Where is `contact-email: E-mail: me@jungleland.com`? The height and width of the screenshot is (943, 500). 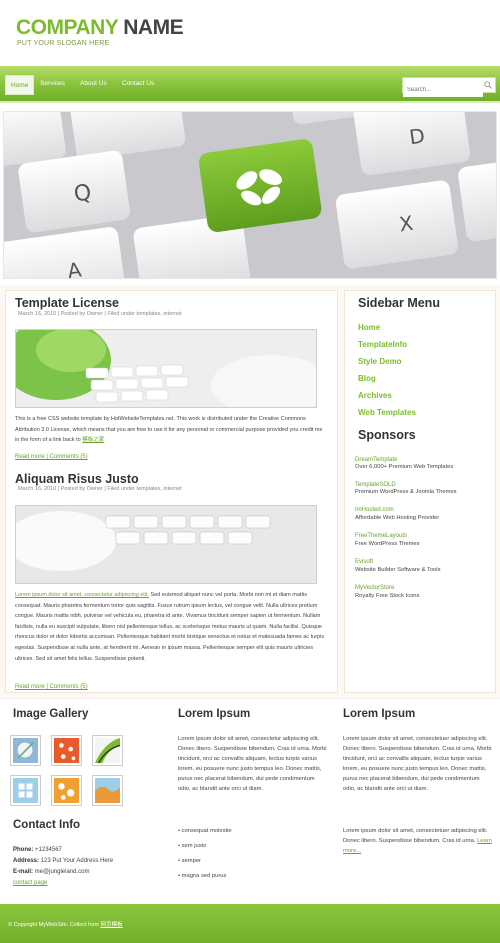
contact-email: E-mail: me@jungleland.com is located at coordinates (51, 872).